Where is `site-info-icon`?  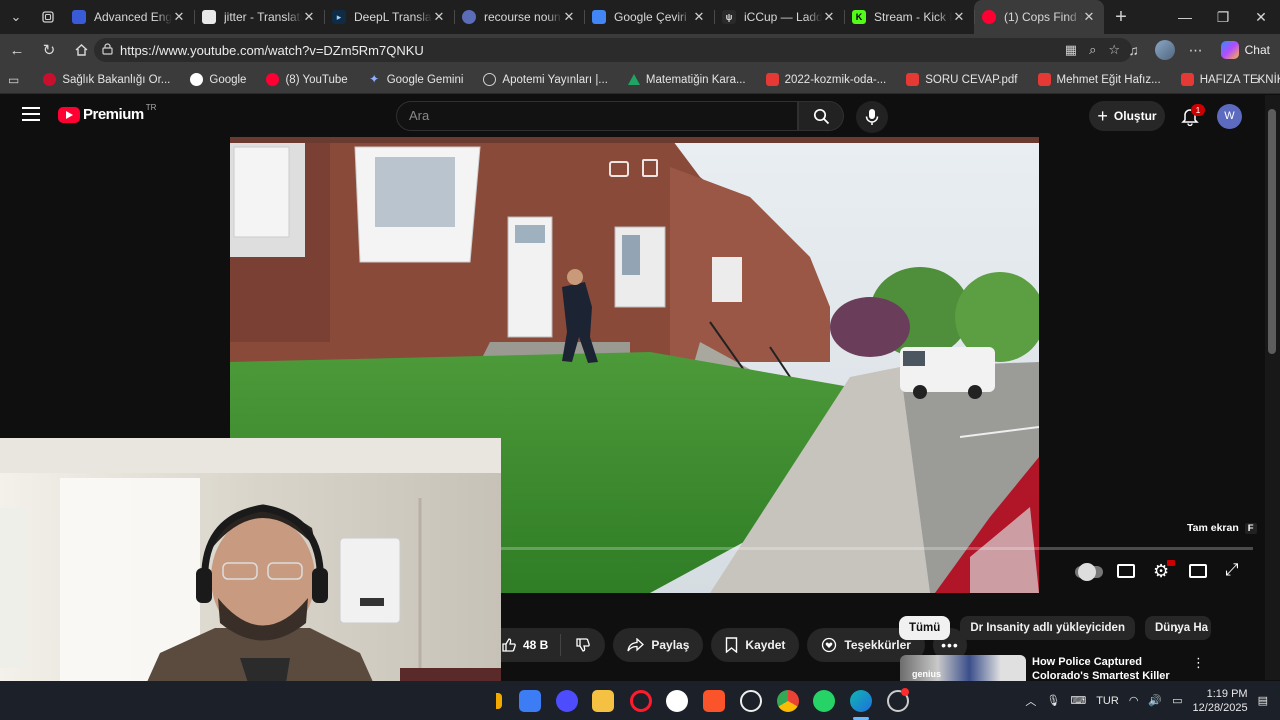 site-info-icon is located at coordinates (110, 50).